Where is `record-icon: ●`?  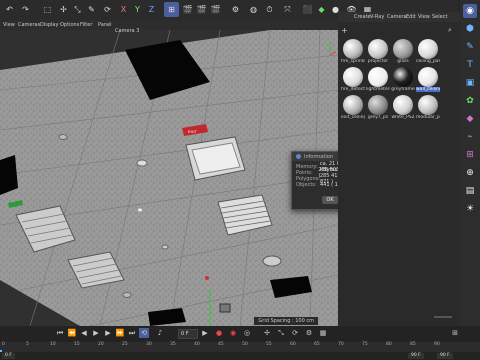
record-icon: ● is located at coordinates (219, 333).